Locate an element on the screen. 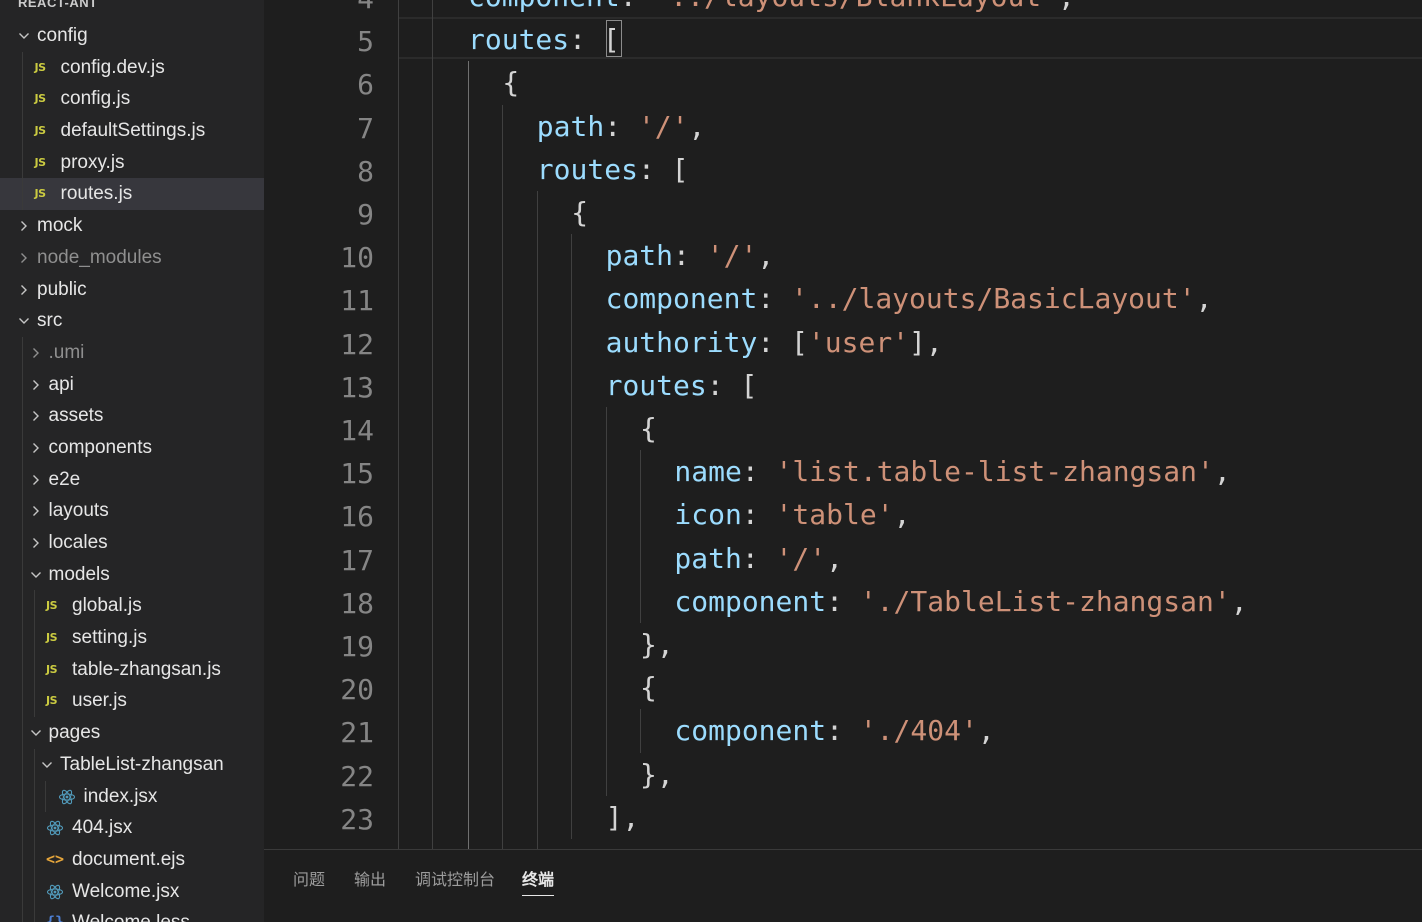 This screenshot has width=1422, height=922. code-line: ], is located at coordinates (623, 817).